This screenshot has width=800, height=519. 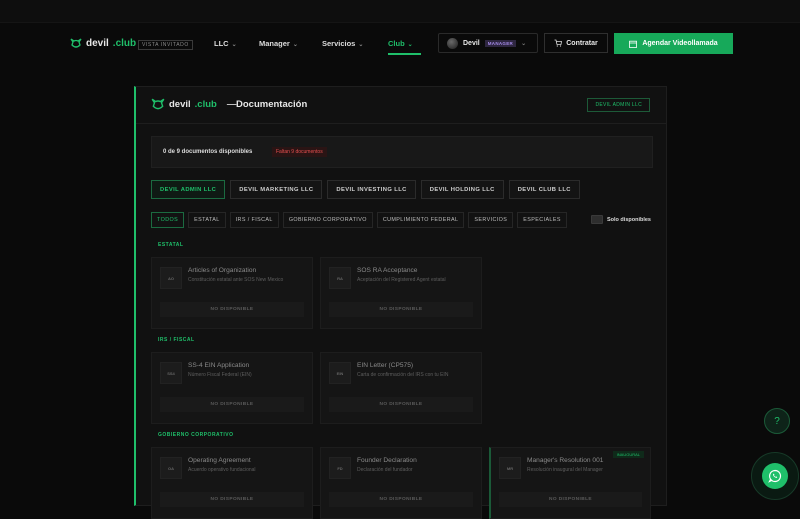 What do you see at coordinates (340, 373) in the screenshot?
I see `document-code-icon: EIN` at bounding box center [340, 373].